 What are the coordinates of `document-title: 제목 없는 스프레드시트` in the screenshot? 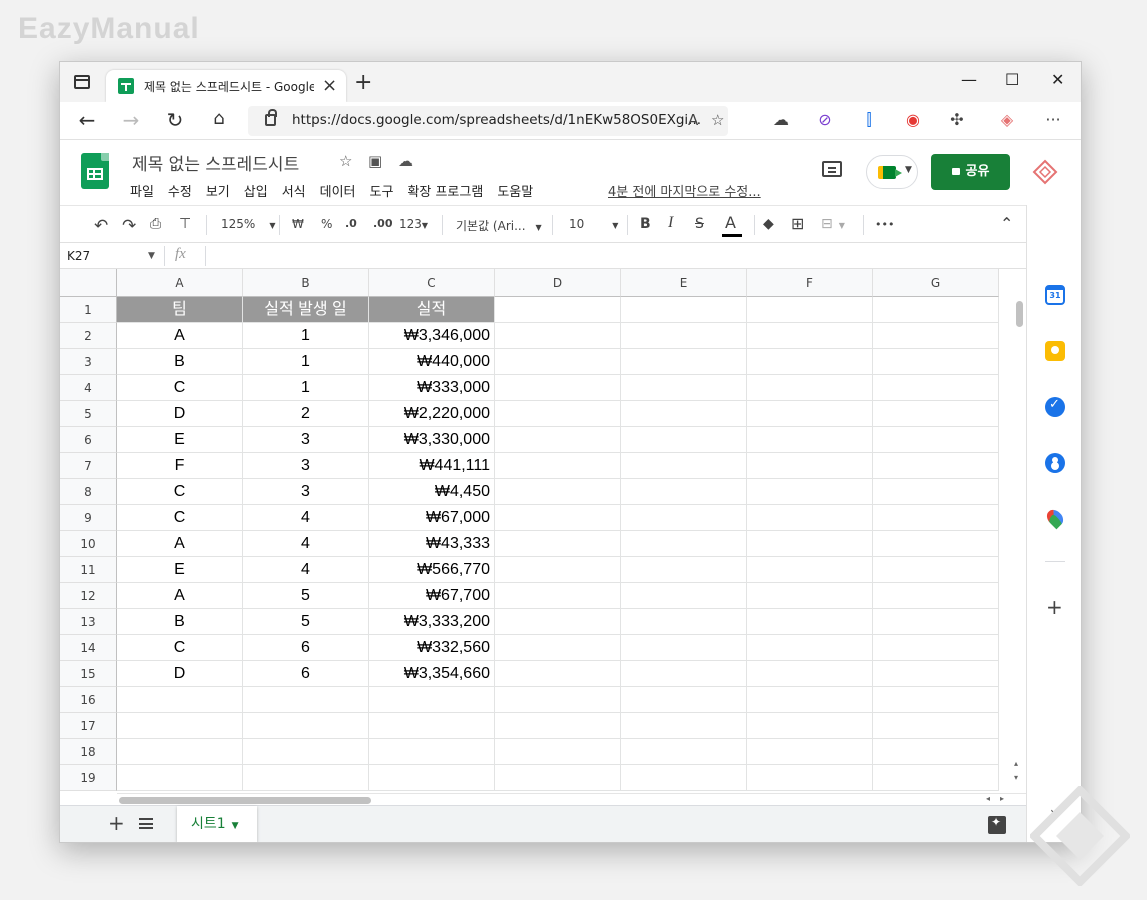 It's located at (215, 162).